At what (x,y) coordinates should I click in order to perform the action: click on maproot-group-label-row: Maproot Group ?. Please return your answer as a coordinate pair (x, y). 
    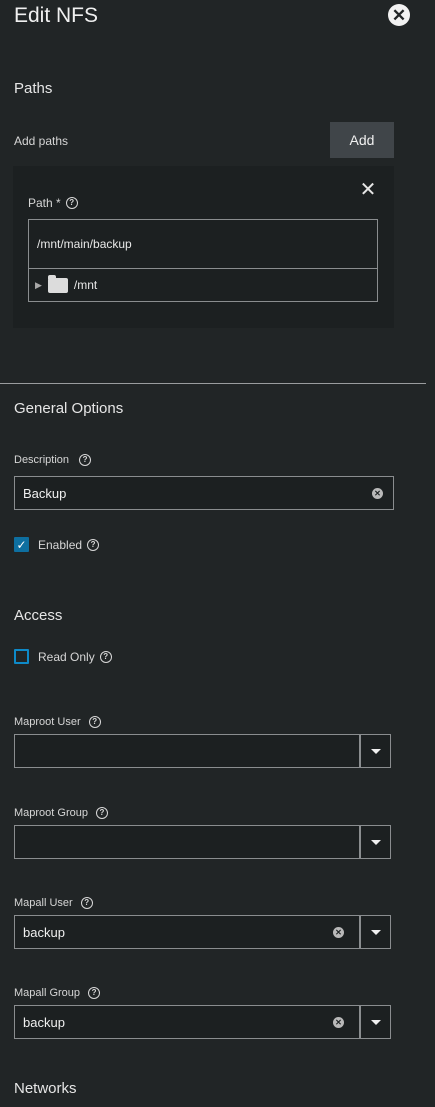
    Looking at the image, I should click on (61, 813).